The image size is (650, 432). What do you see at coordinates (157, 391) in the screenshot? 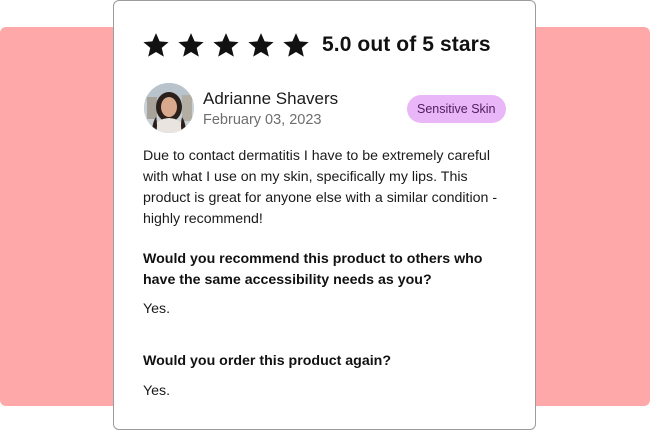
I see `answer-reorder: Yes.` at bounding box center [157, 391].